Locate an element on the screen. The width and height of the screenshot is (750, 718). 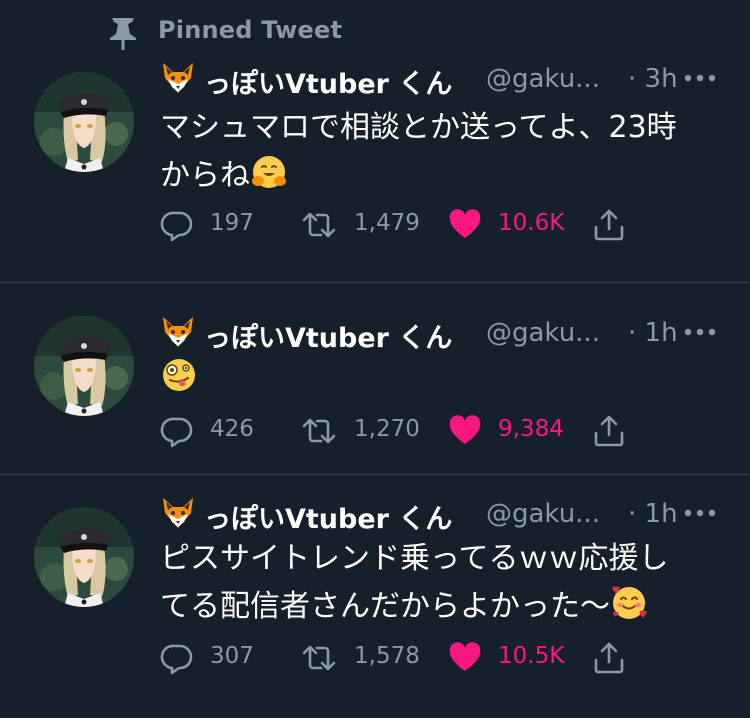
reply-count: 197 is located at coordinates (232, 223).